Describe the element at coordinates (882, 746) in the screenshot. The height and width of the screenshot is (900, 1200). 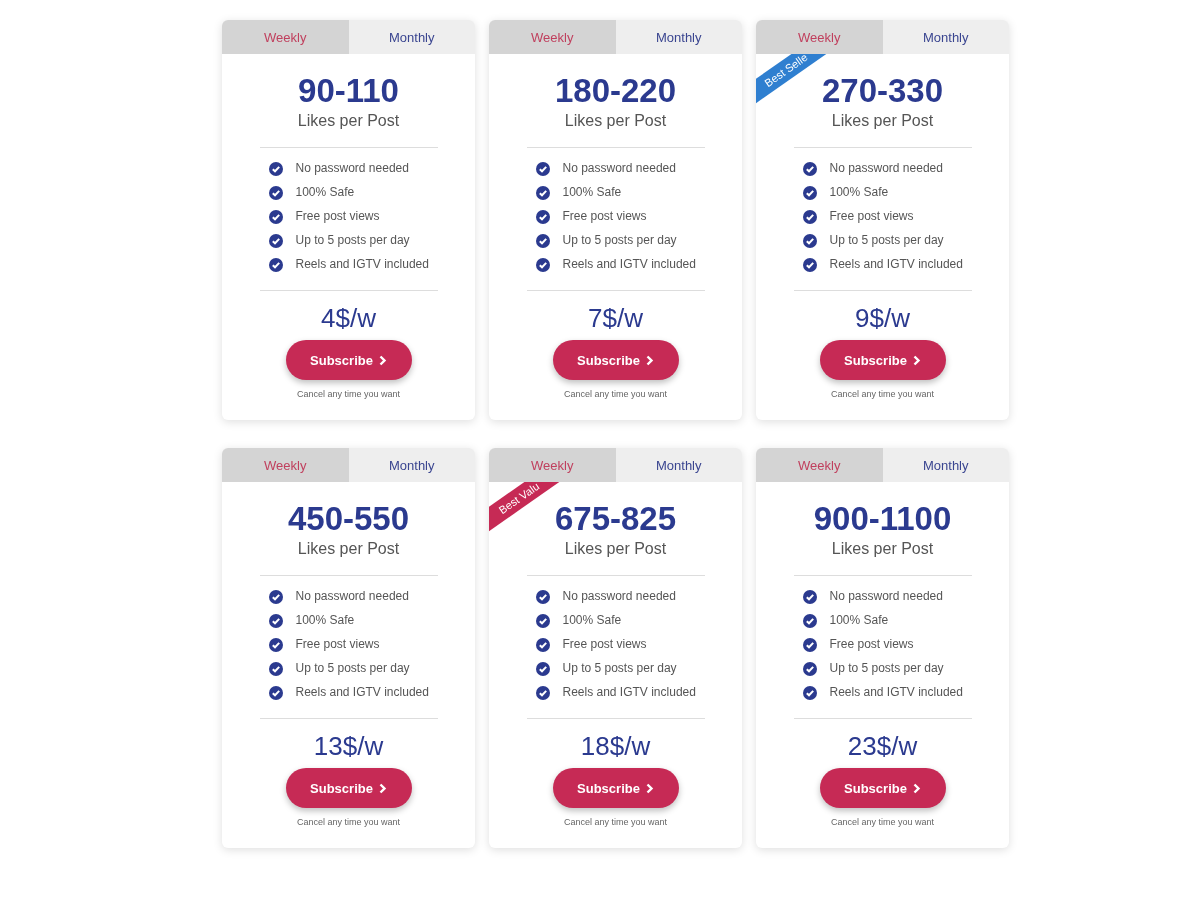
I see `price: 23$/w` at that location.